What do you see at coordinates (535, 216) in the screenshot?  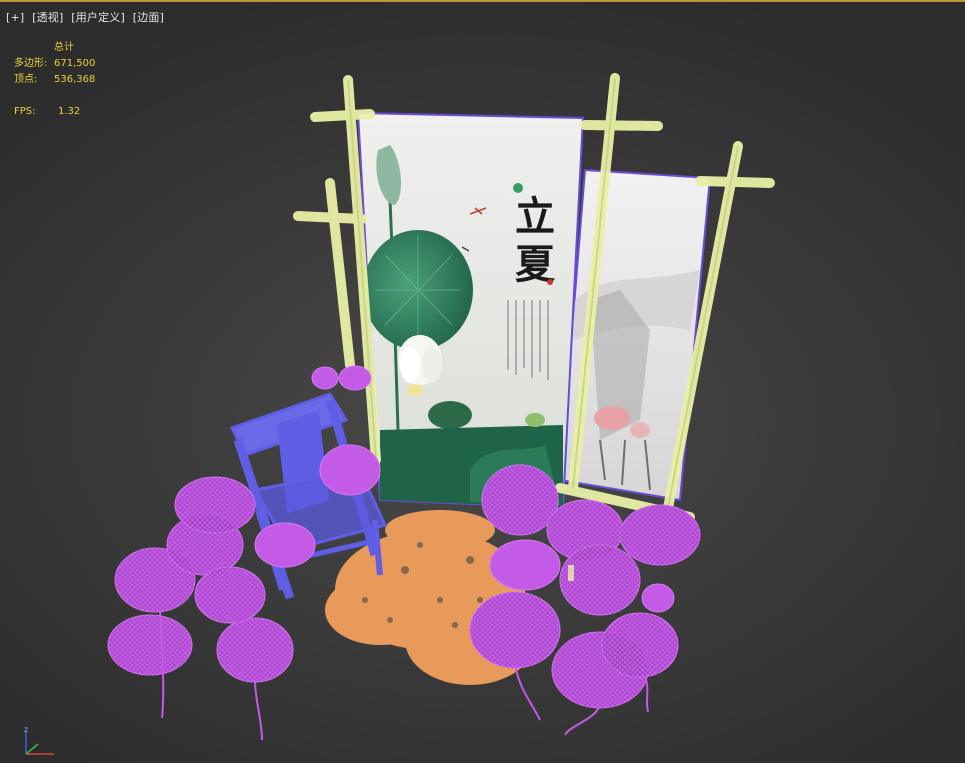 I see `poster-title-top: 立` at bounding box center [535, 216].